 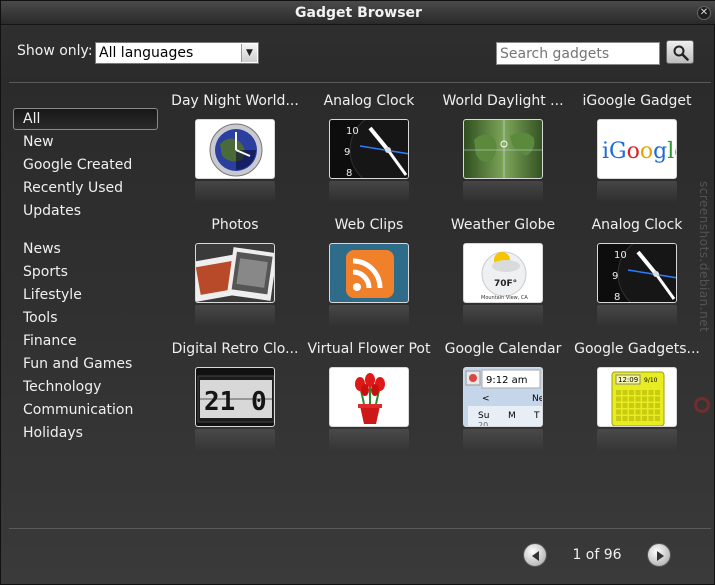 I want to click on gadget-tile: iGoogle Gadget iGoogle, so click(x=637, y=153).